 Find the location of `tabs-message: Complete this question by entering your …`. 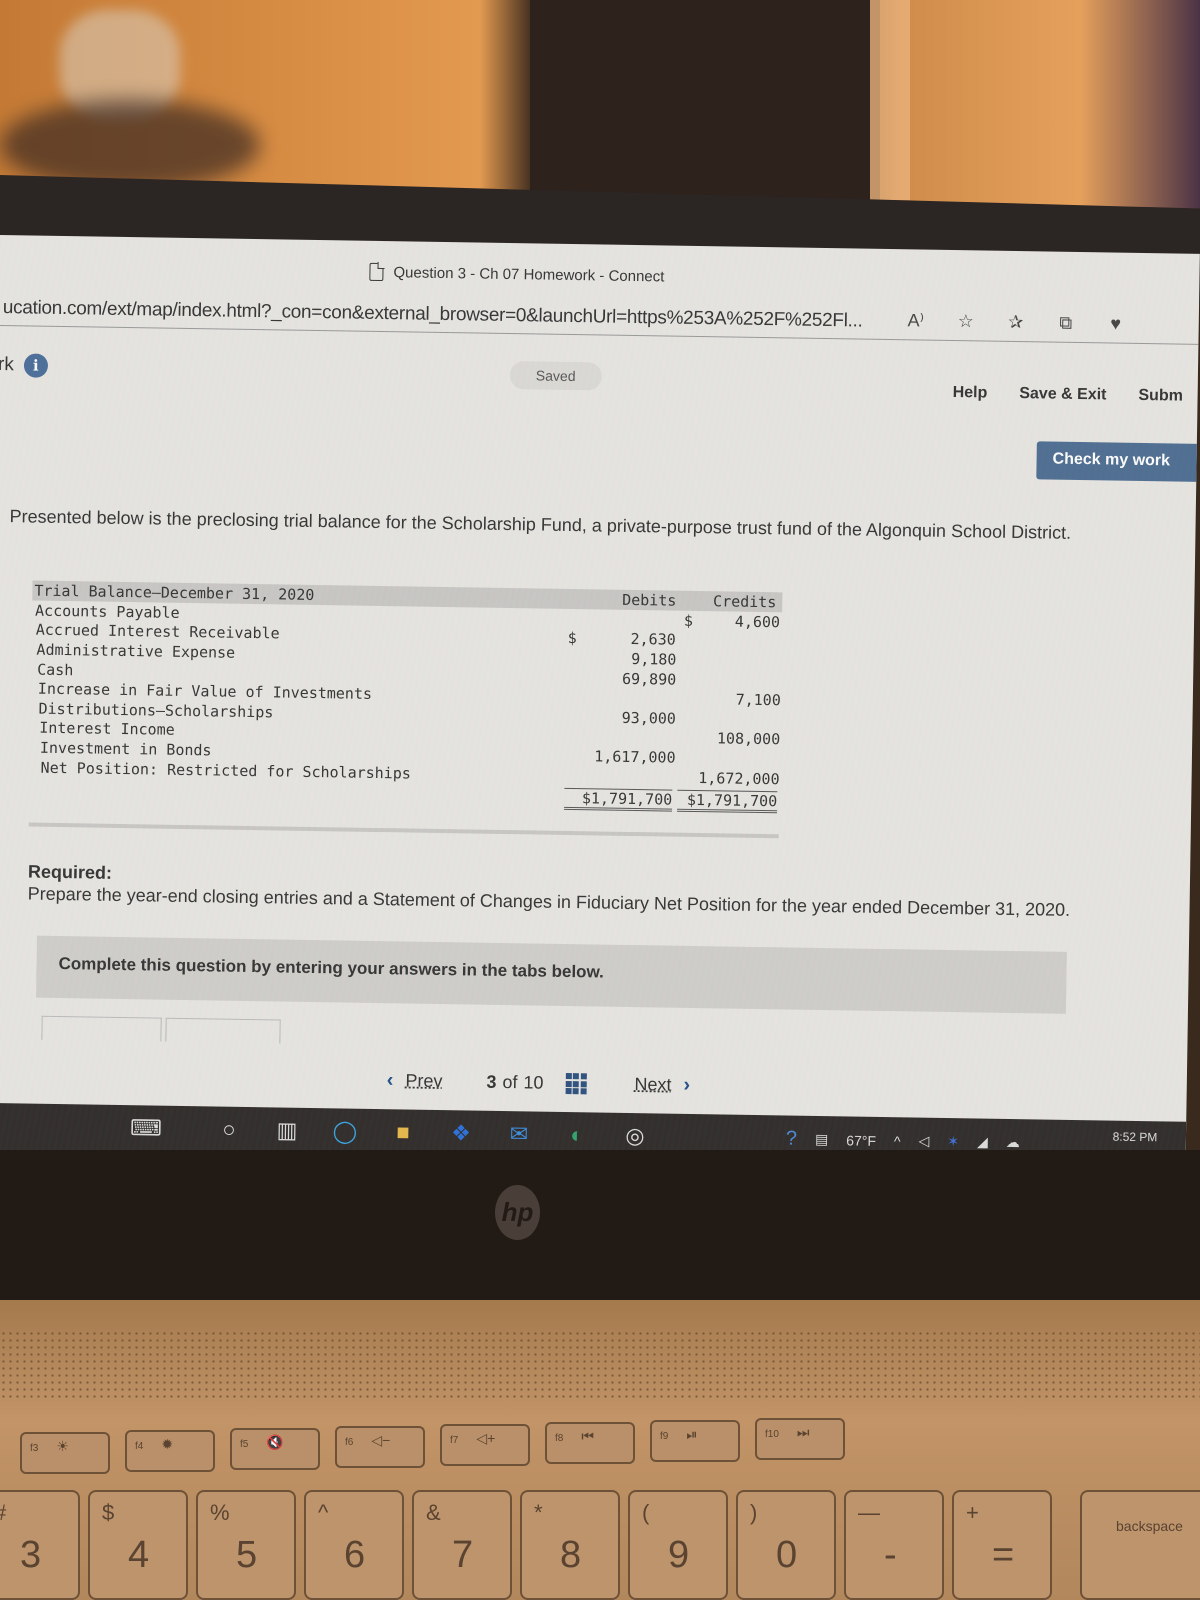

tabs-message: Complete this question by entering your … is located at coordinates (331, 968).